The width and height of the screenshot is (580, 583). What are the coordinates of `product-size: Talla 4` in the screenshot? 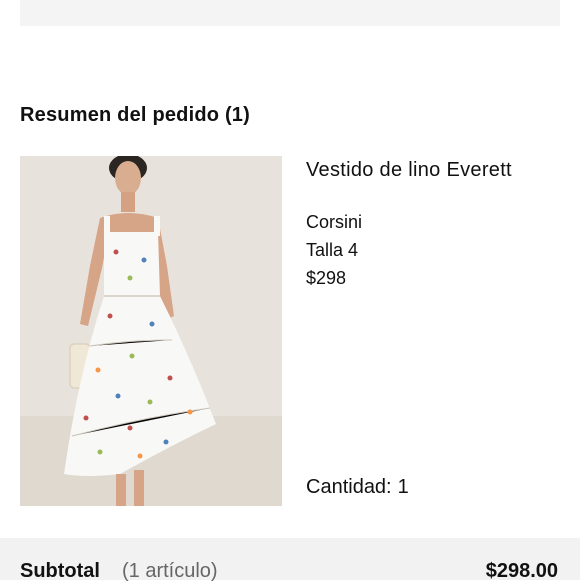 It's located at (332, 250).